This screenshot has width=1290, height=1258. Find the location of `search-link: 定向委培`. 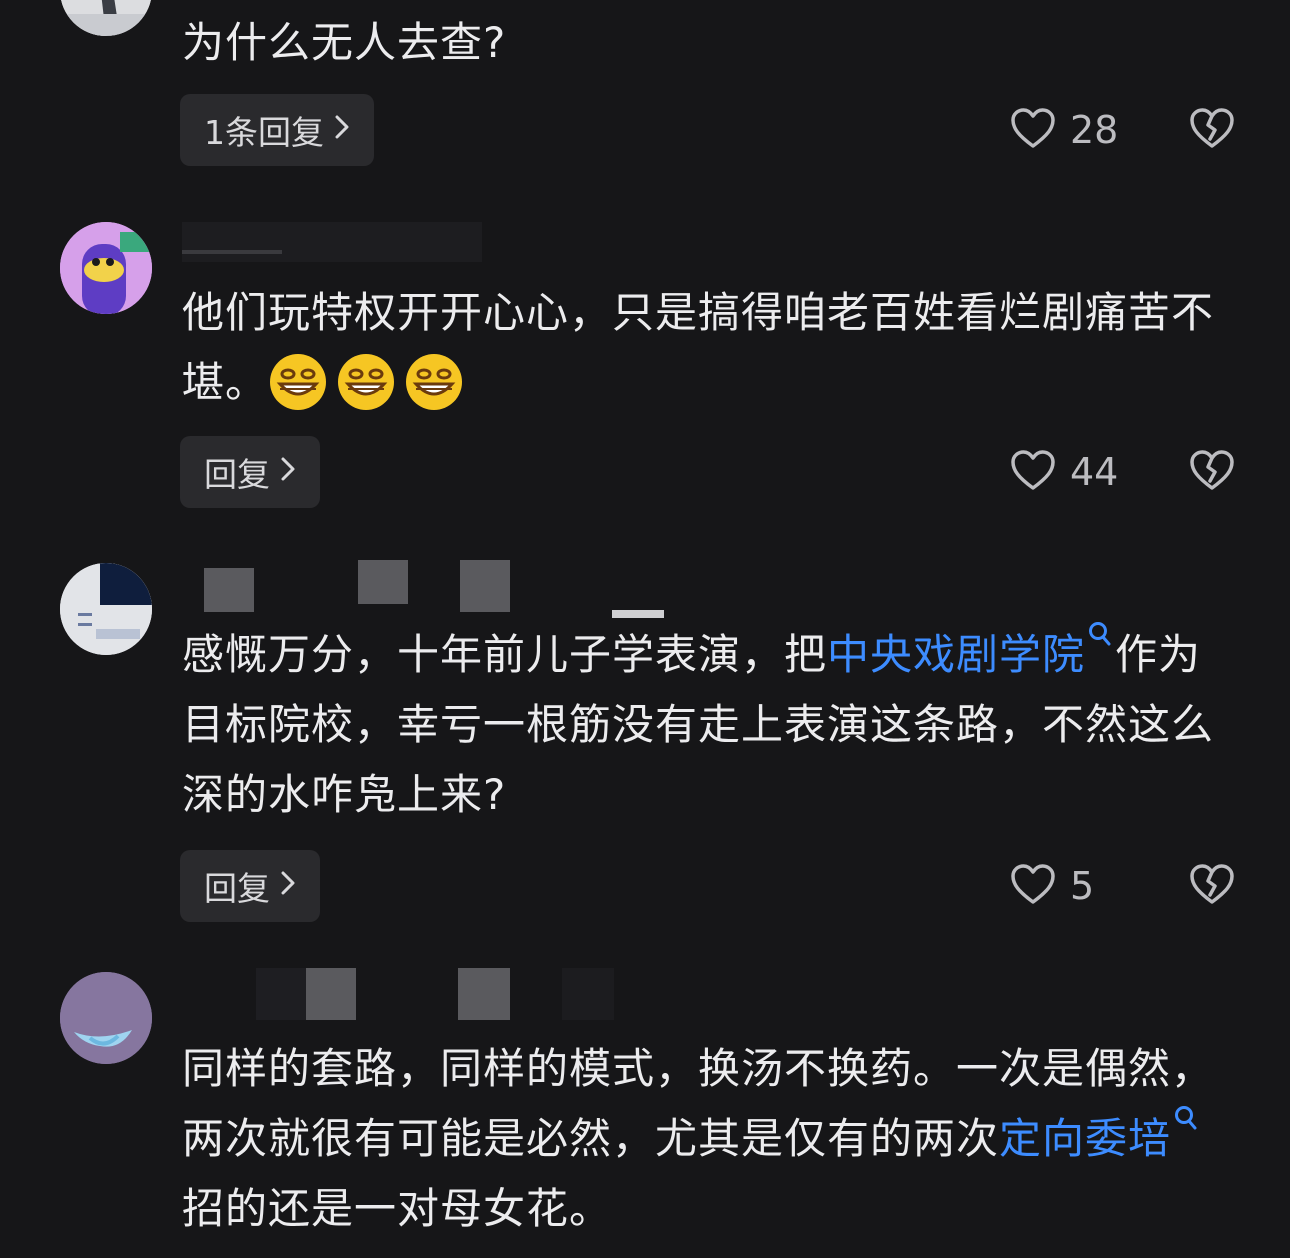

search-link: 定向委培 is located at coordinates (1100, 1134).